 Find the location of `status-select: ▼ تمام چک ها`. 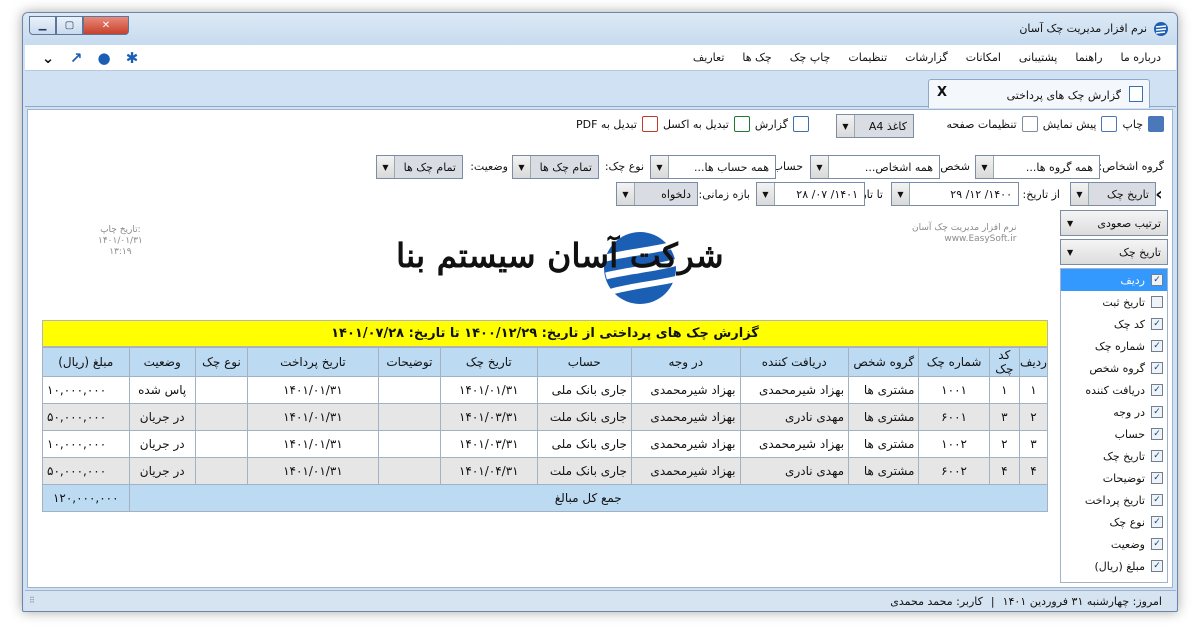

status-select: ▼ تمام چک ها is located at coordinates (419, 167).